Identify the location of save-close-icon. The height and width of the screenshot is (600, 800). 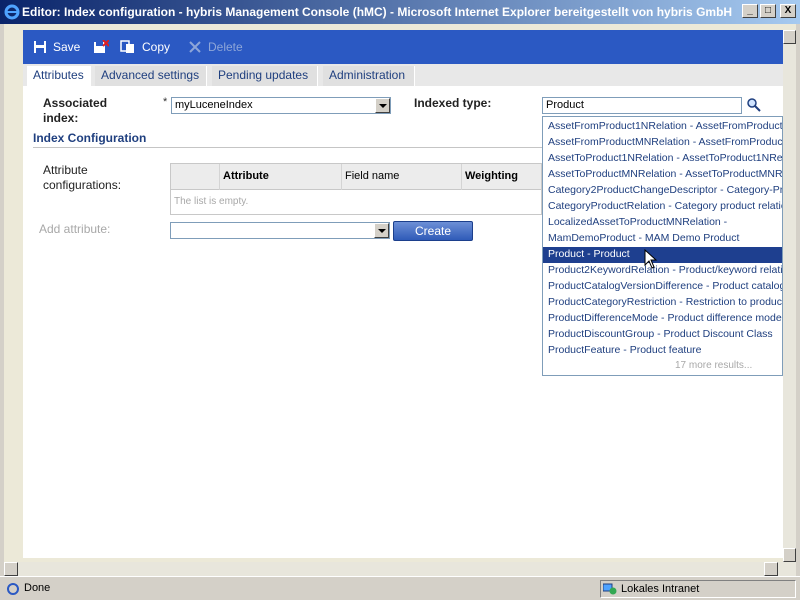
(101, 46).